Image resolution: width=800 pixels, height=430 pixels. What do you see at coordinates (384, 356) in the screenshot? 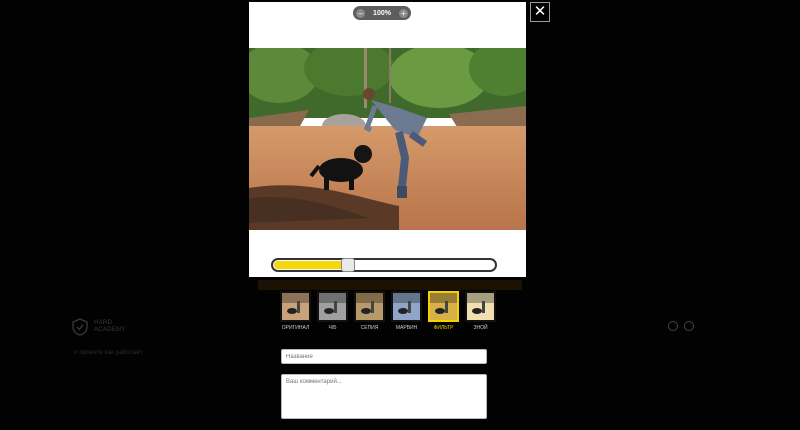
I see `title-input` at bounding box center [384, 356].